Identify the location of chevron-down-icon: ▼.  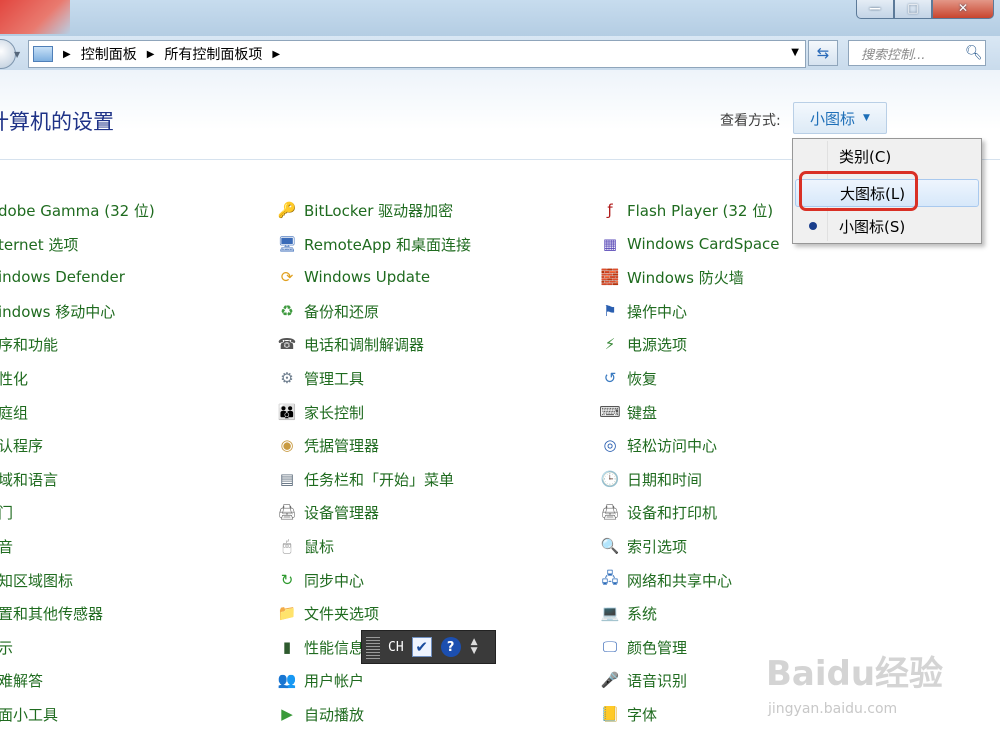
(866, 118).